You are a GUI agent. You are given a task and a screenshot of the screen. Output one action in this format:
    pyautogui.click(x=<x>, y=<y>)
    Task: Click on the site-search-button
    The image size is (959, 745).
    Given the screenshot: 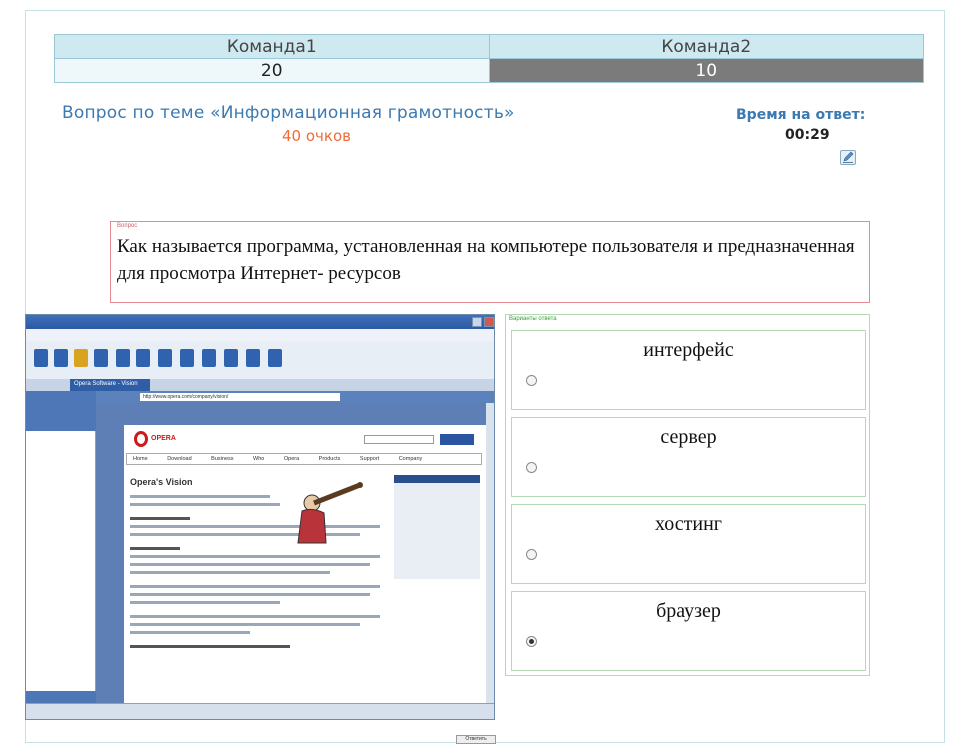 What is the action you would take?
    pyautogui.click(x=457, y=439)
    